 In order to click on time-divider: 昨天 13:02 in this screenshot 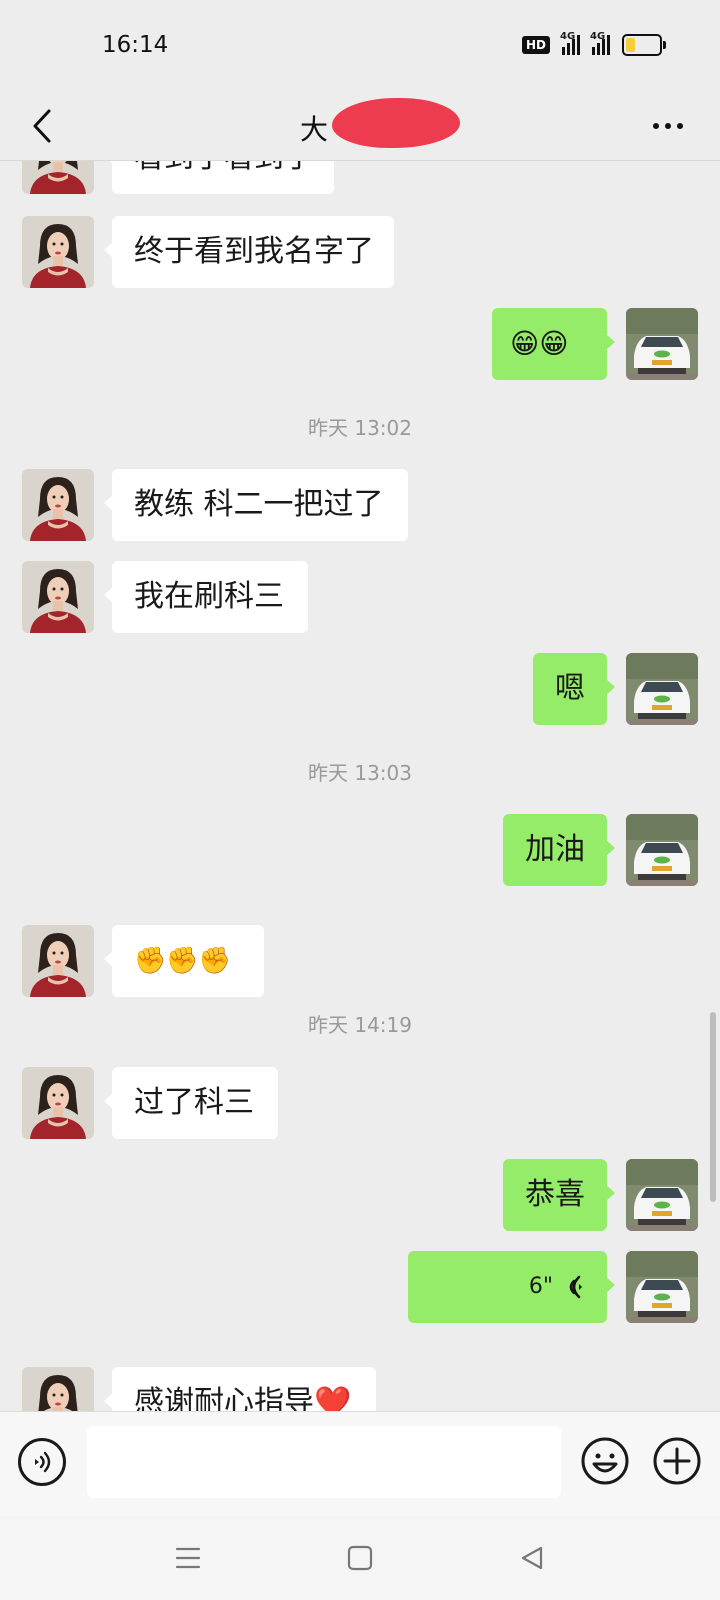, I will do `click(360, 428)`.